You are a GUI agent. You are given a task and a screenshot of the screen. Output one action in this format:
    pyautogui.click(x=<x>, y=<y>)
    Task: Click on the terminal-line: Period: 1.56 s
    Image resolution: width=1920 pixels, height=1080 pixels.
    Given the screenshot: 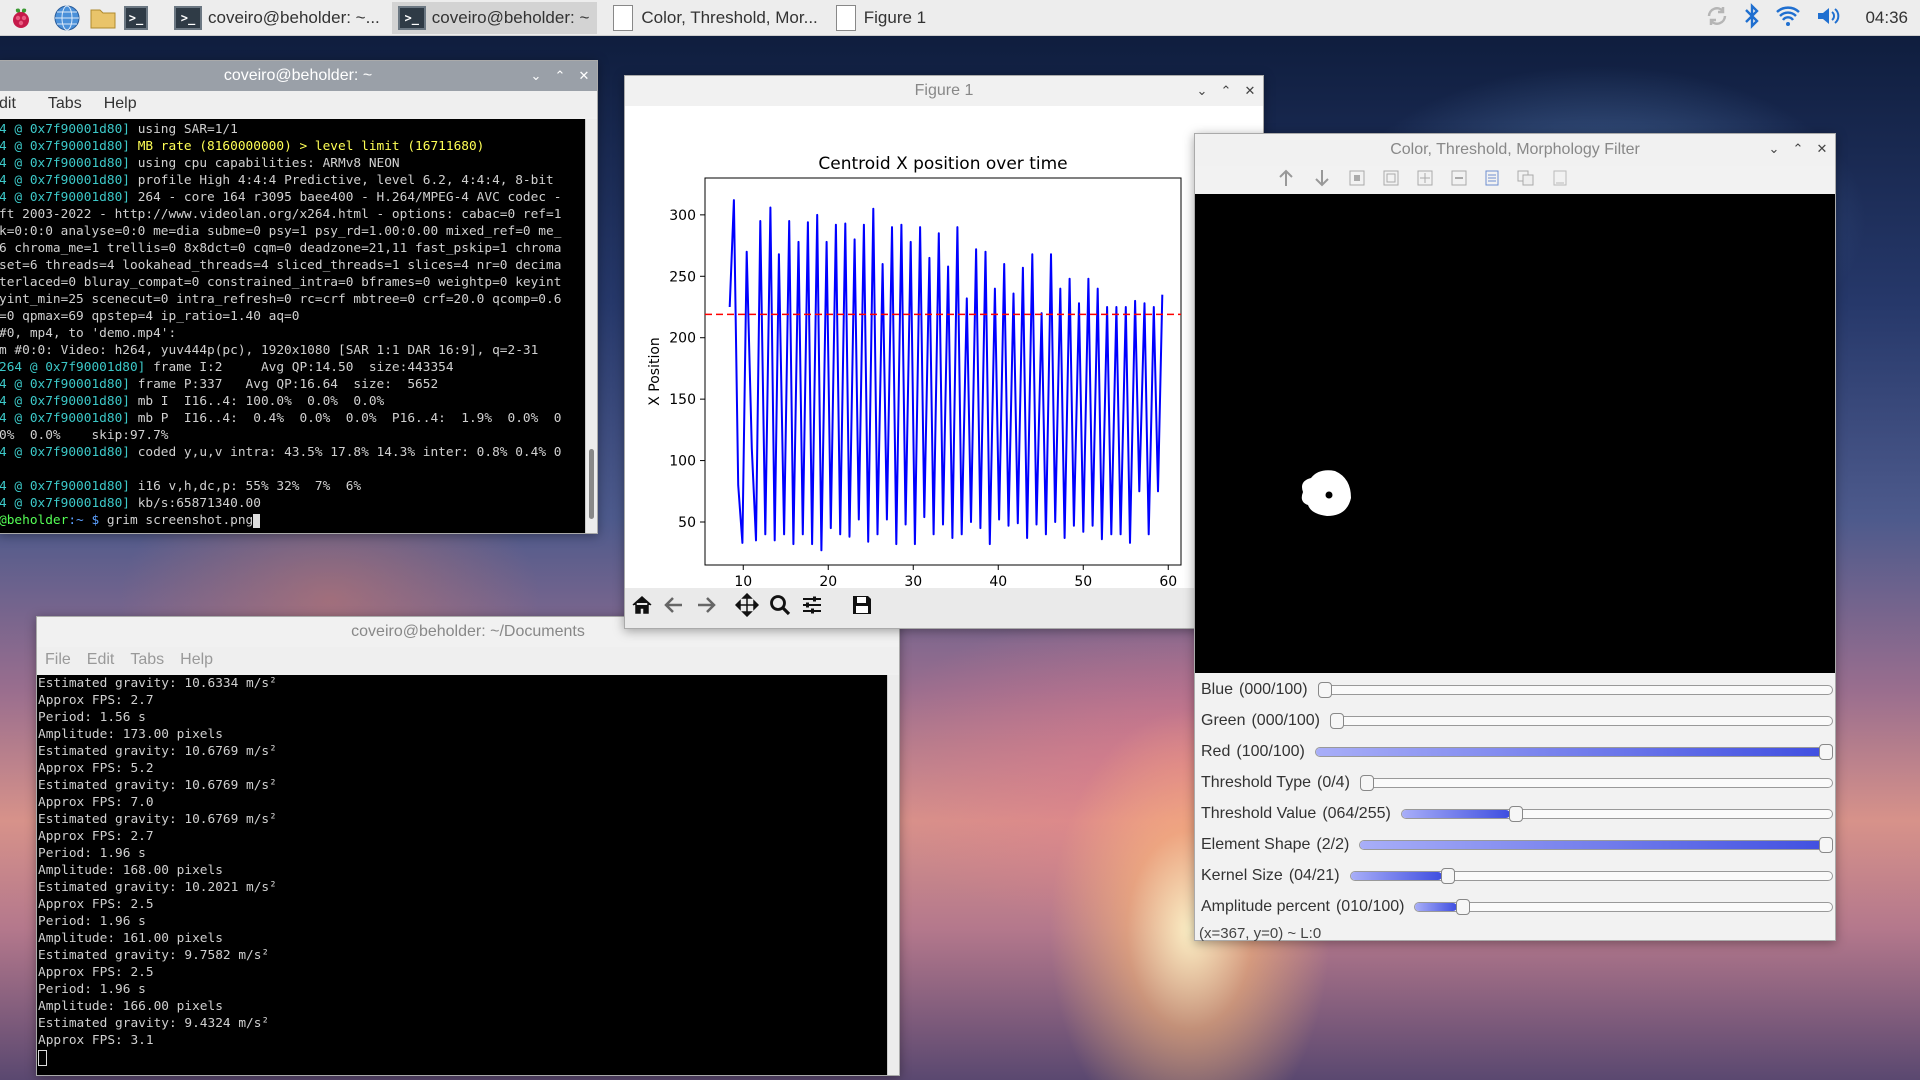 What is the action you would take?
    pyautogui.click(x=92, y=717)
    